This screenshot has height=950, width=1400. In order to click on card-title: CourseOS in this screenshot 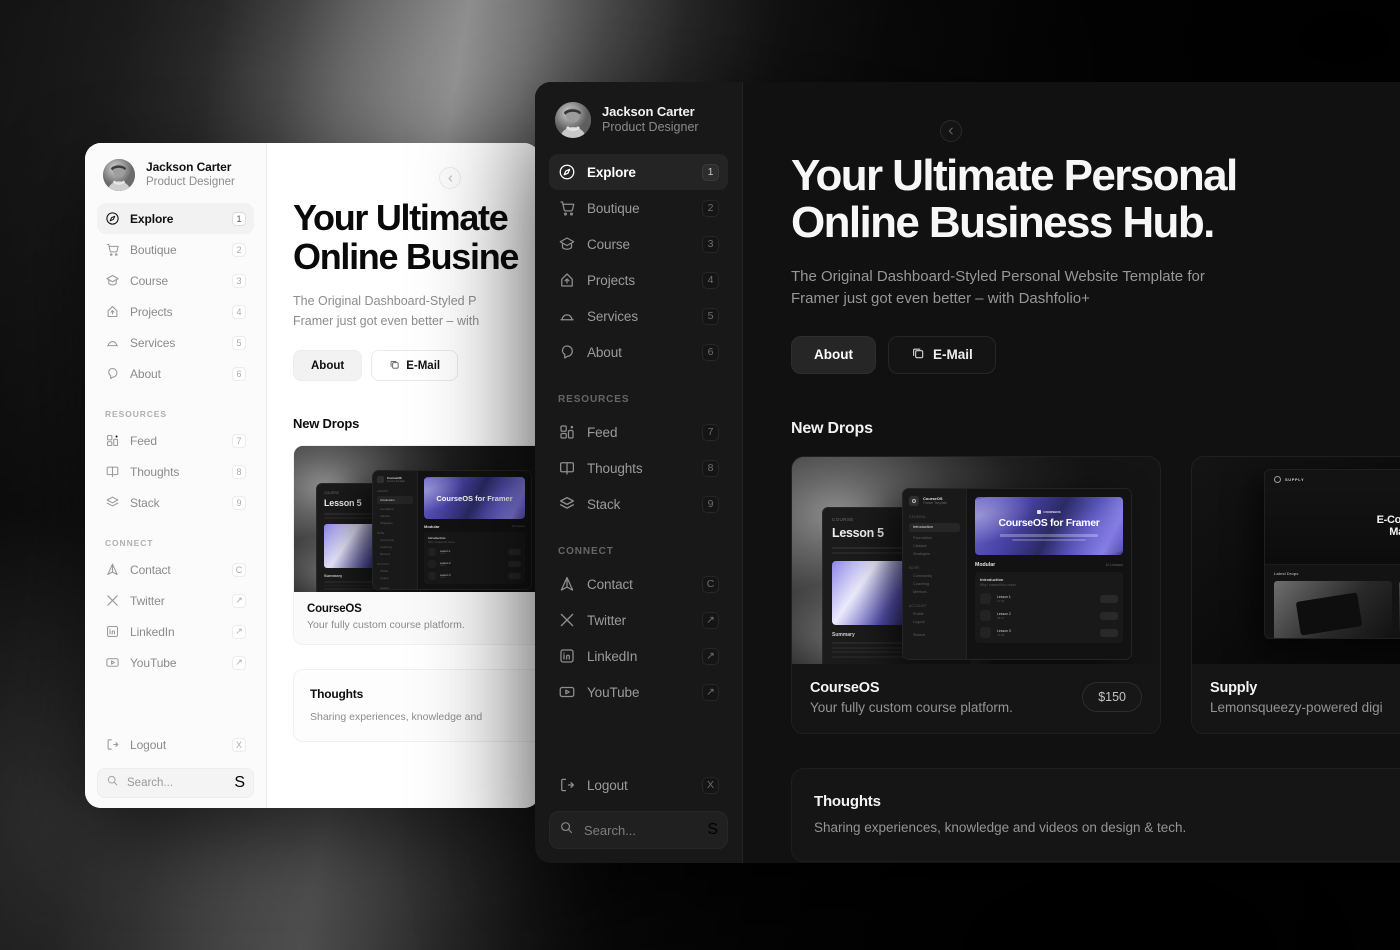, I will do `click(845, 687)`.